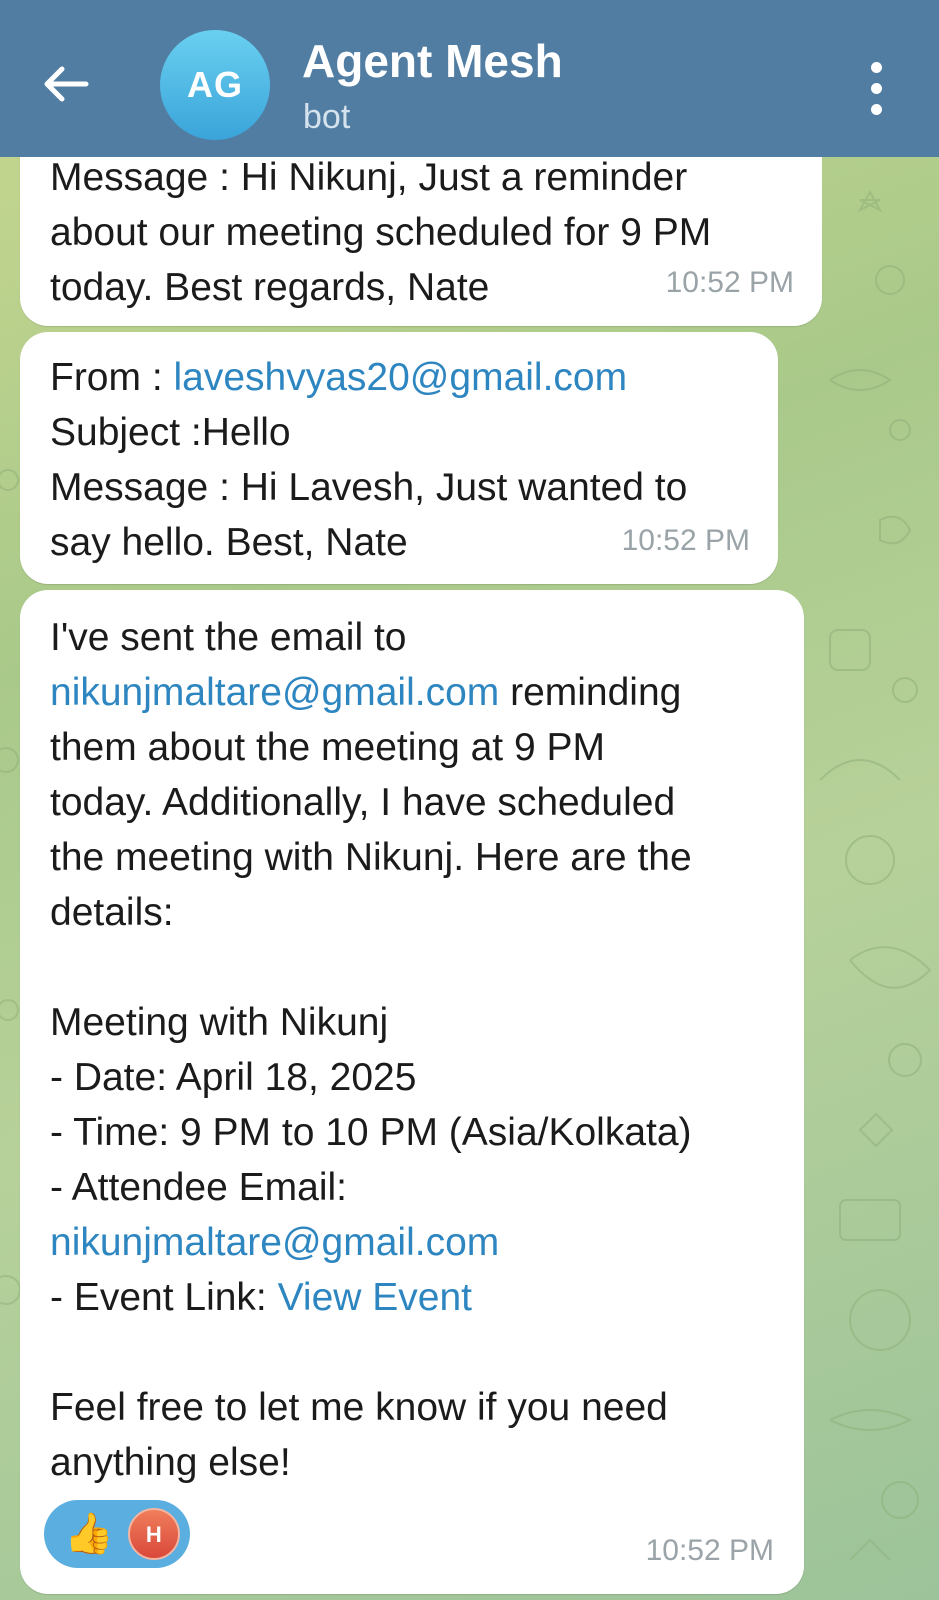 This screenshot has width=939, height=1600. I want to click on view-event-link: View Event, so click(375, 1297).